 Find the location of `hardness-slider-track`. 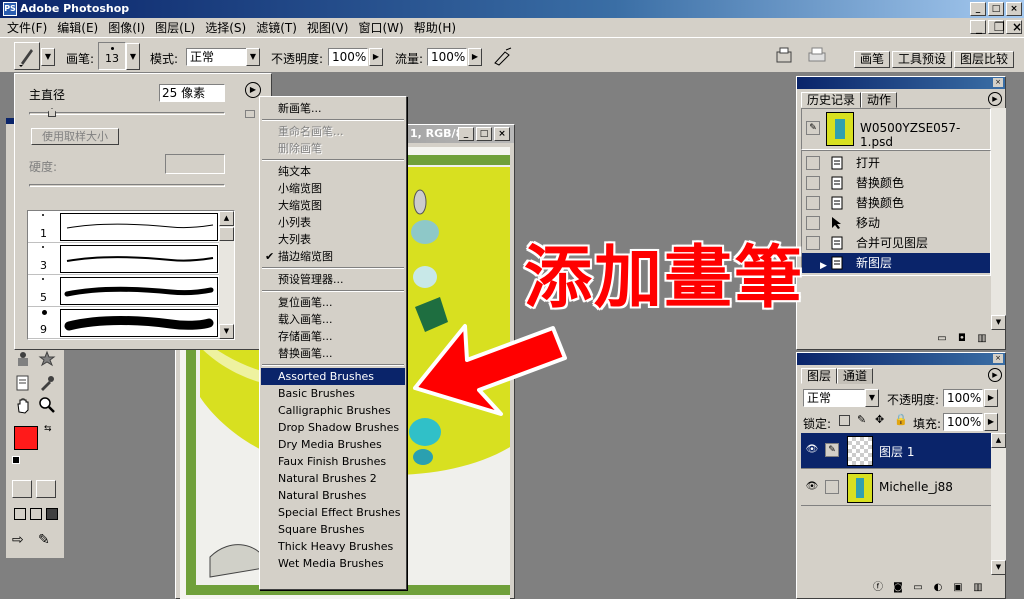

hardness-slider-track is located at coordinates (127, 185).